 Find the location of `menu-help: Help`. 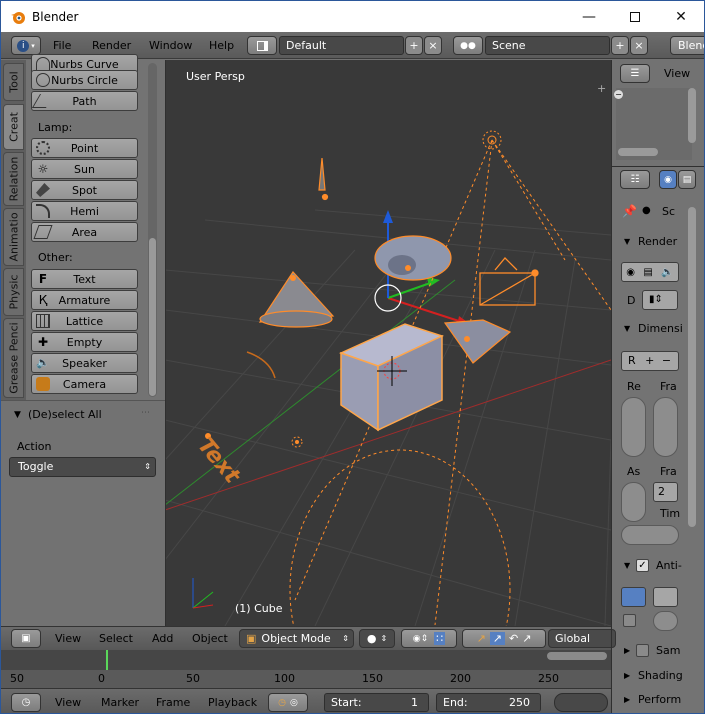

menu-help: Help is located at coordinates (221, 45).